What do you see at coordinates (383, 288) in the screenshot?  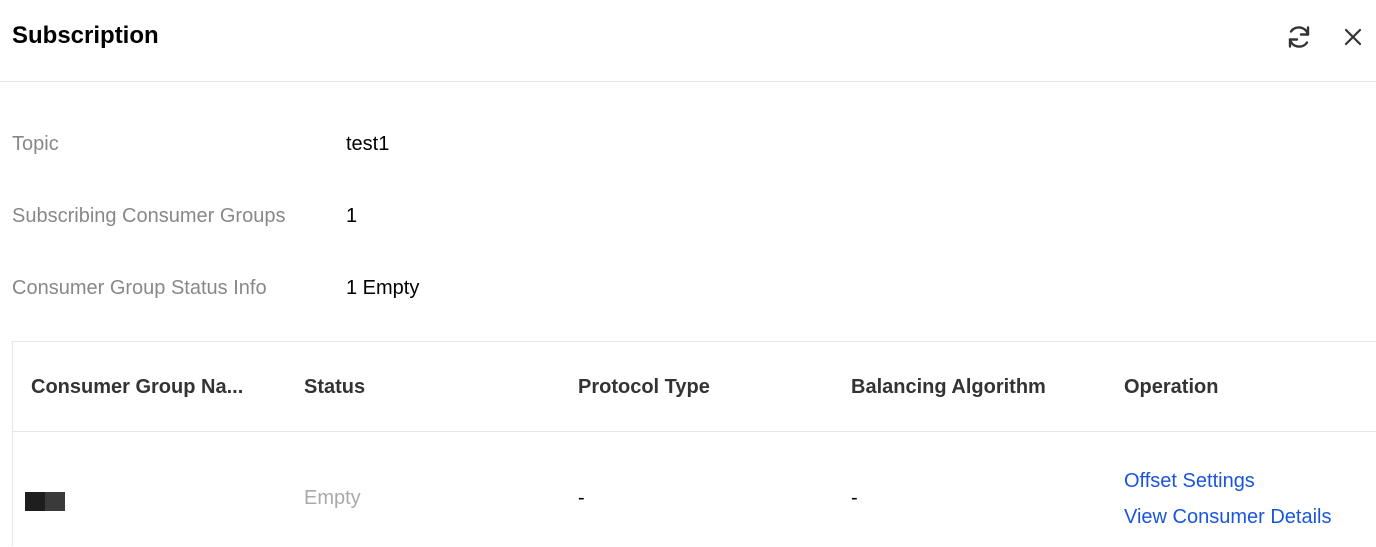 I see `status-info-value: 1 Empty` at bounding box center [383, 288].